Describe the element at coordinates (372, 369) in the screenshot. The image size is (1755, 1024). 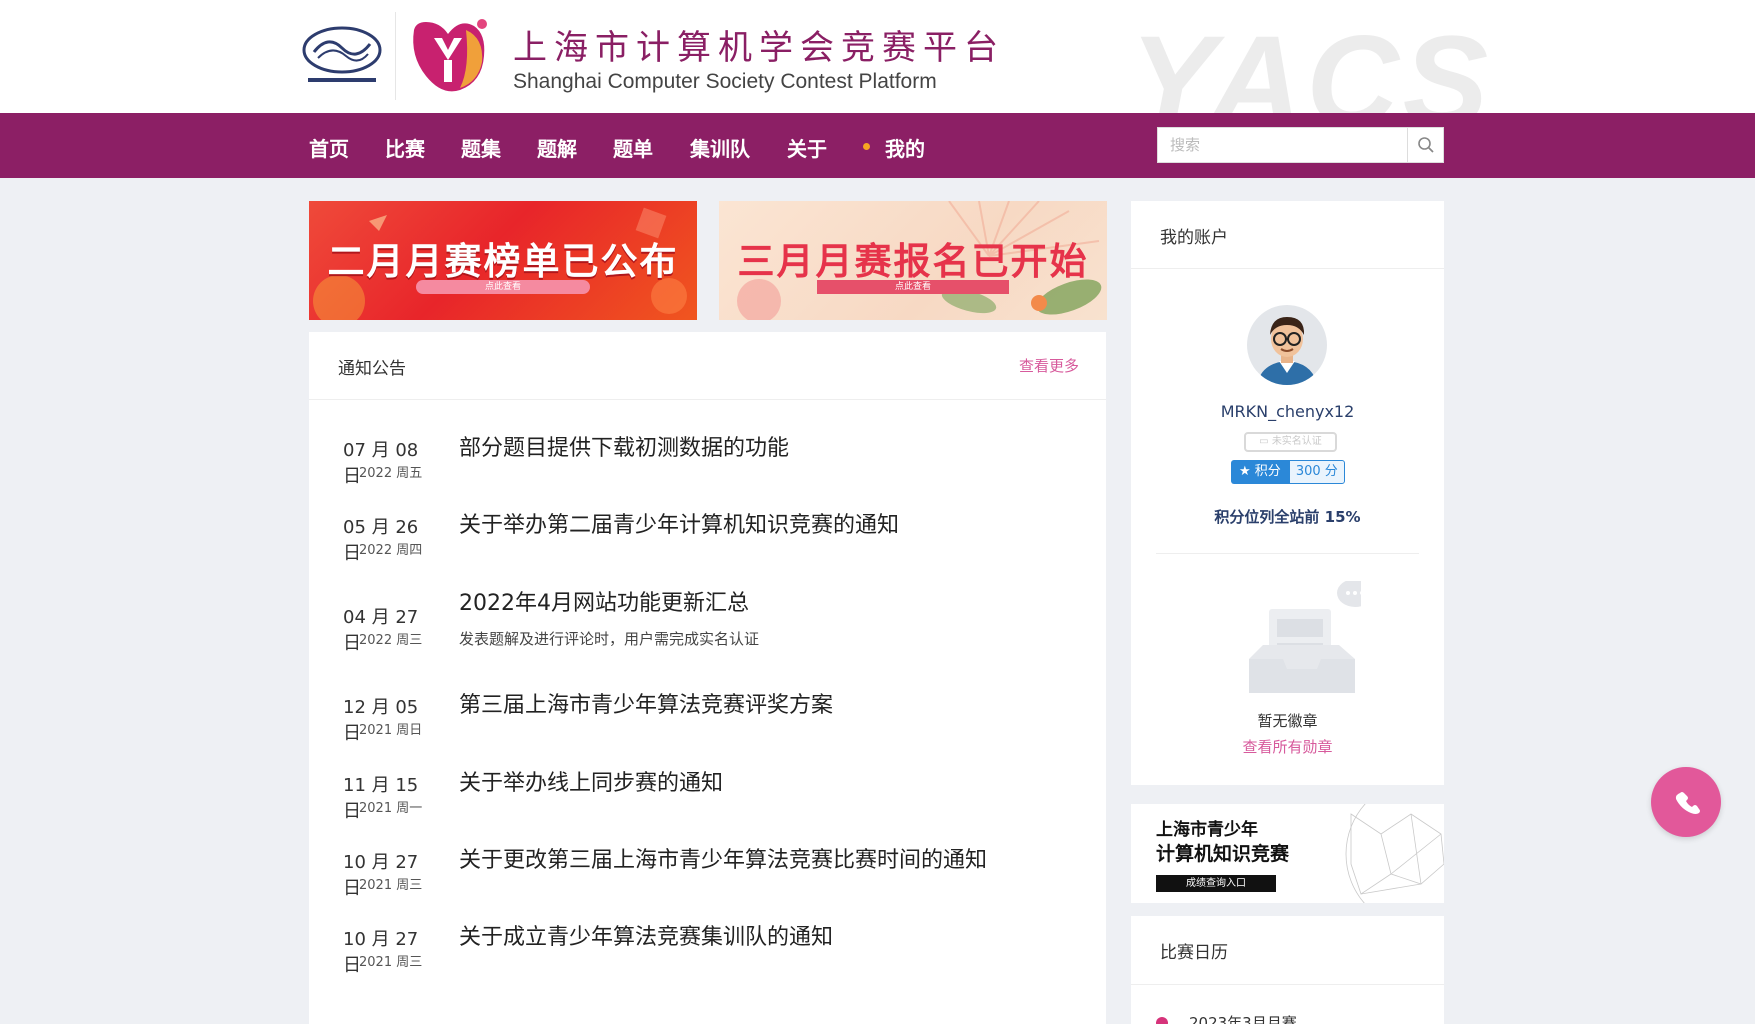
I see `notice-card-title: 通知公告` at that location.